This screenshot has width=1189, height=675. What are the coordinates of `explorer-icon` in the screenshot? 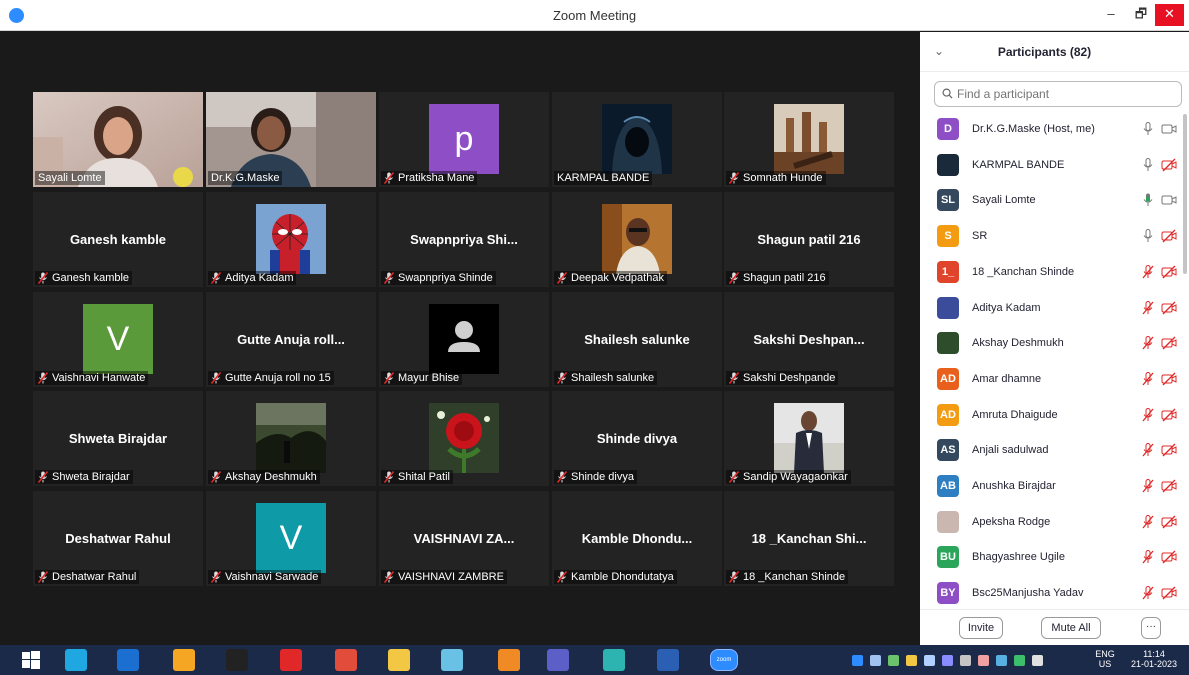 It's located at (399, 660).